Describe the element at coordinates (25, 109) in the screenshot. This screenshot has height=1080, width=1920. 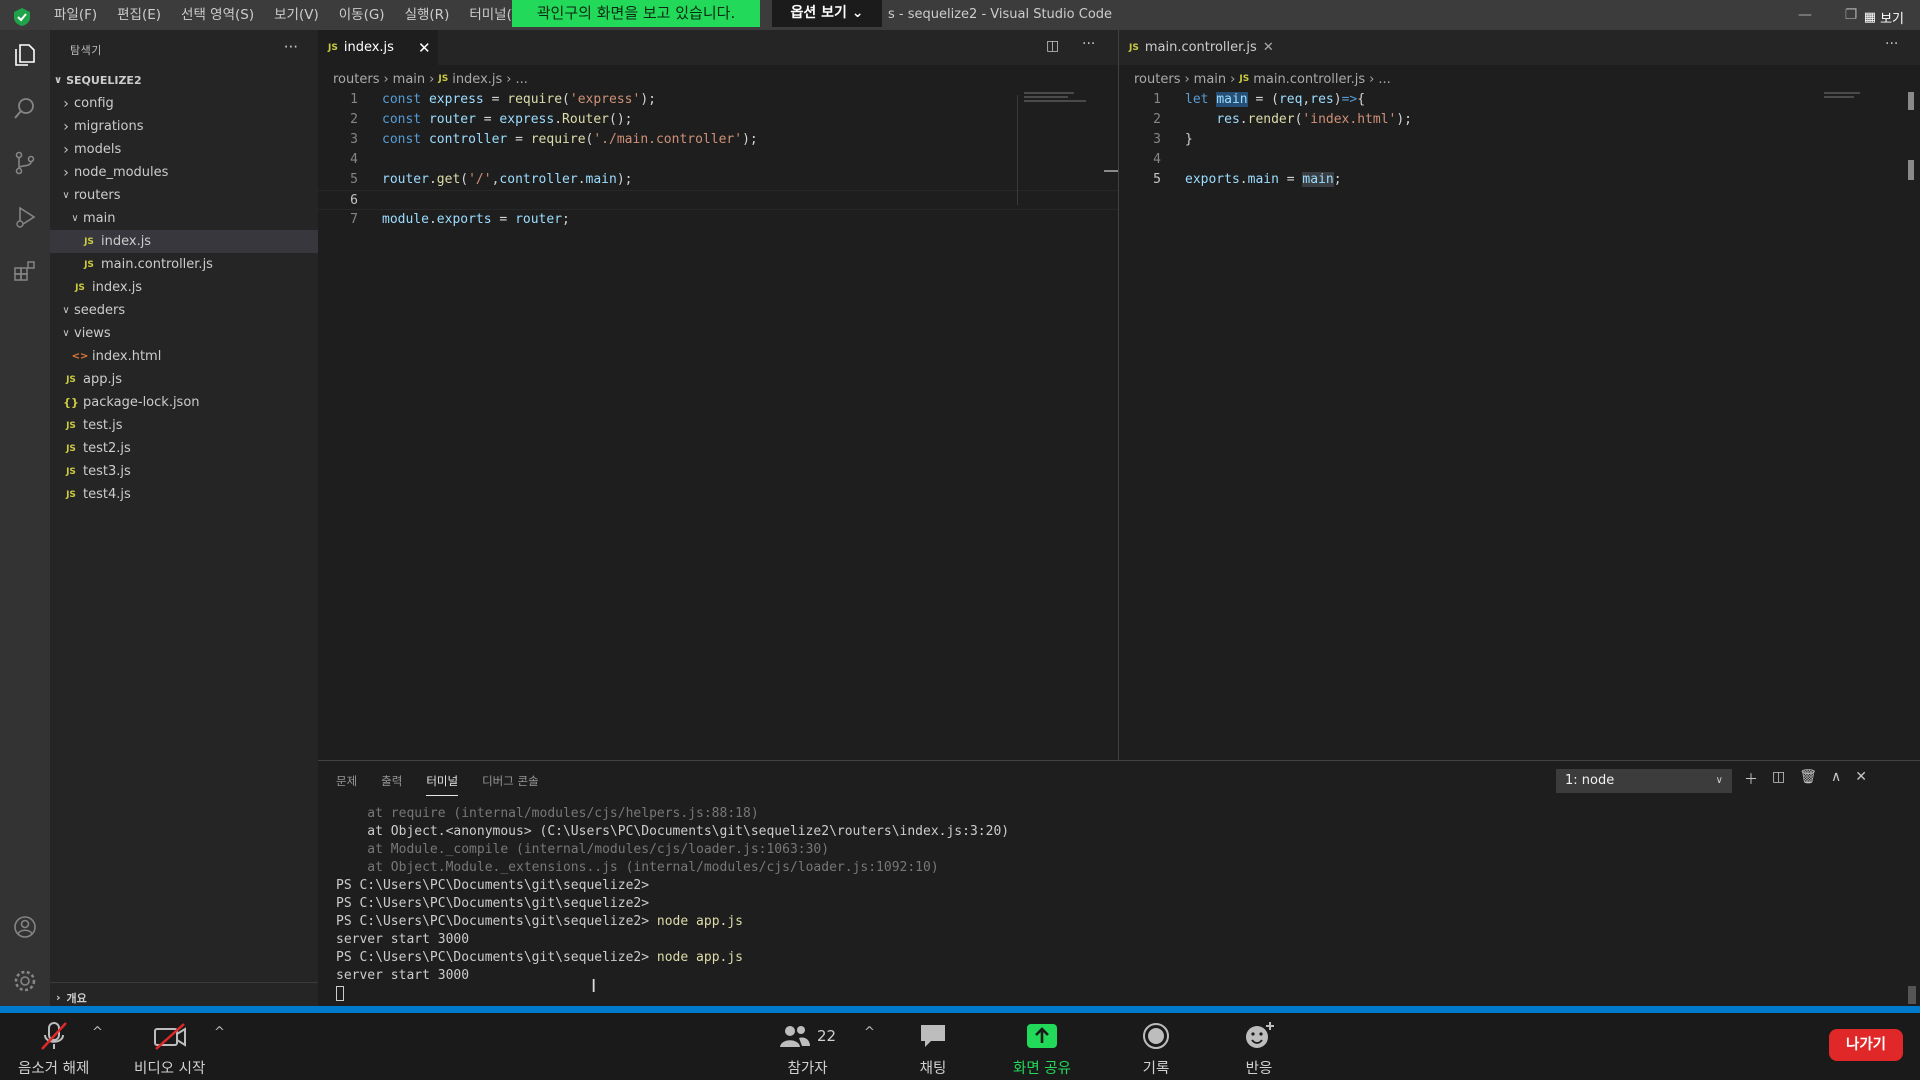
I see `search-icon` at that location.